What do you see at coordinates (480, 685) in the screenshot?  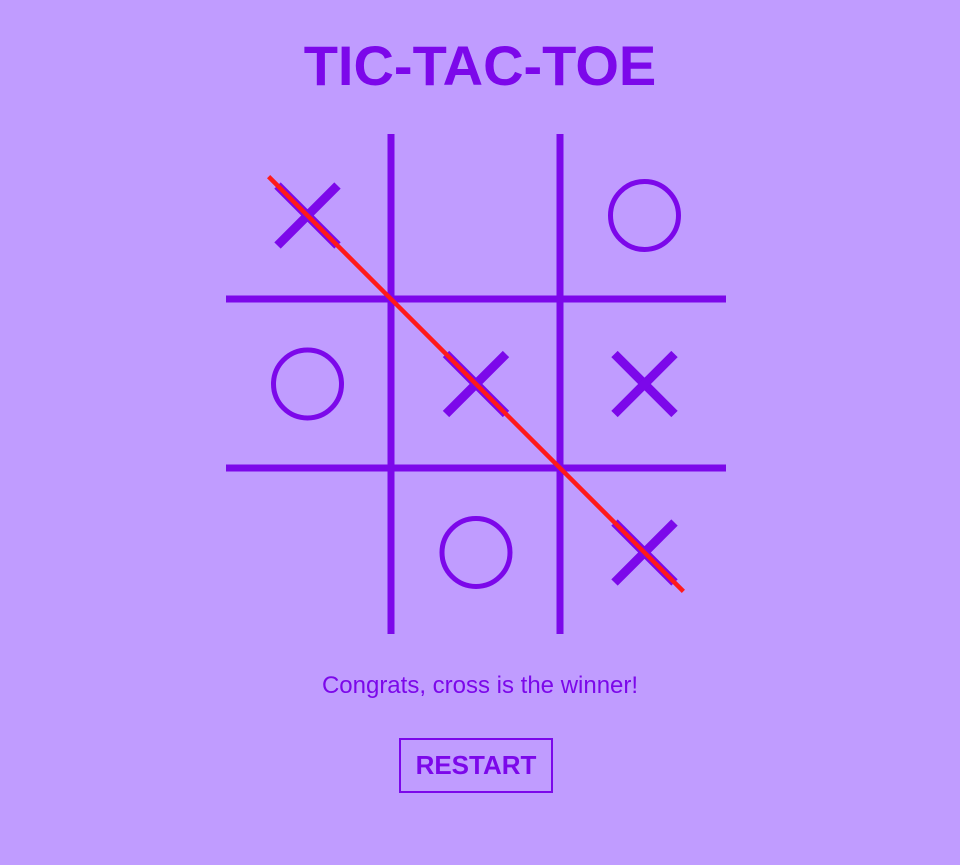 I see `status-message: Congrats, cross is the winner!` at bounding box center [480, 685].